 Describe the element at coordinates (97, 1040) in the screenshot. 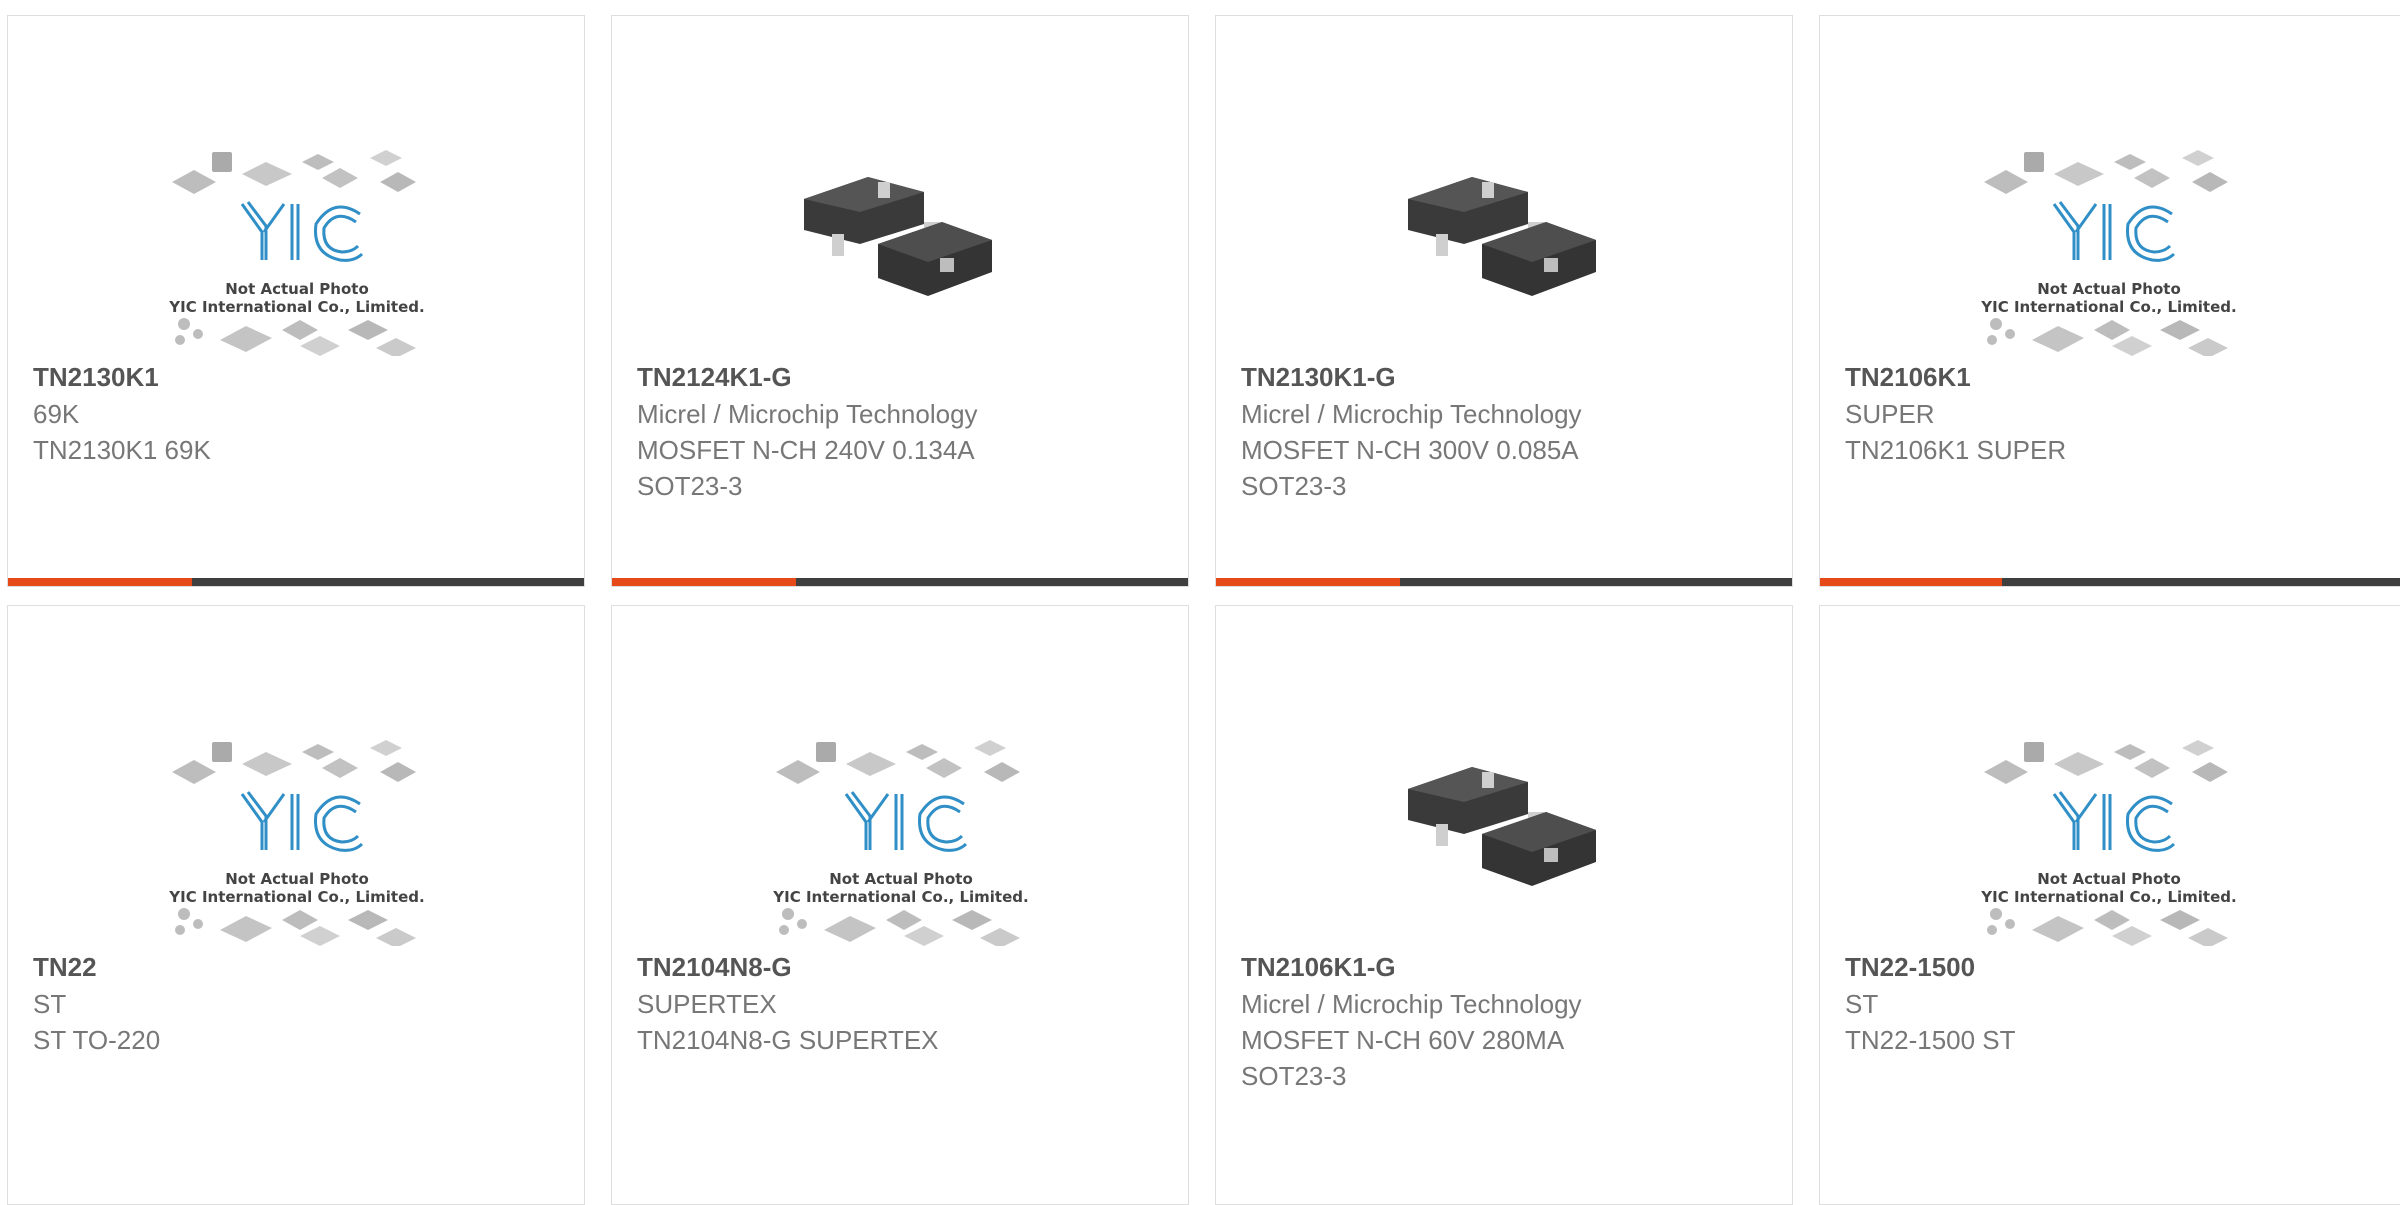

I see `product-detail: ST TO-220` at that location.